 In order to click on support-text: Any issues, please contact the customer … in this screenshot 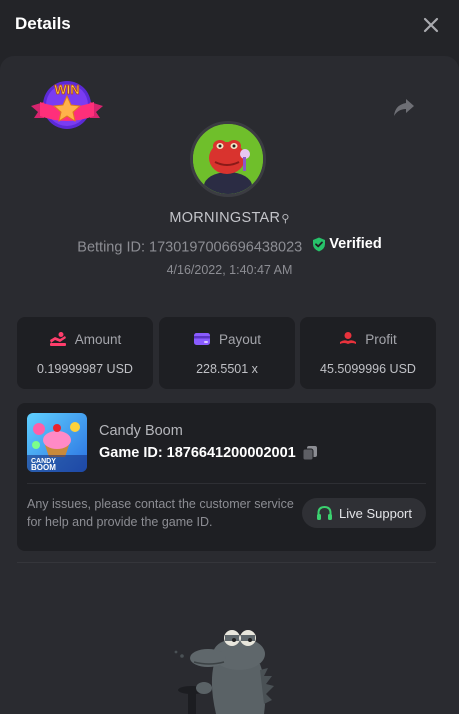, I will do `click(160, 513)`.